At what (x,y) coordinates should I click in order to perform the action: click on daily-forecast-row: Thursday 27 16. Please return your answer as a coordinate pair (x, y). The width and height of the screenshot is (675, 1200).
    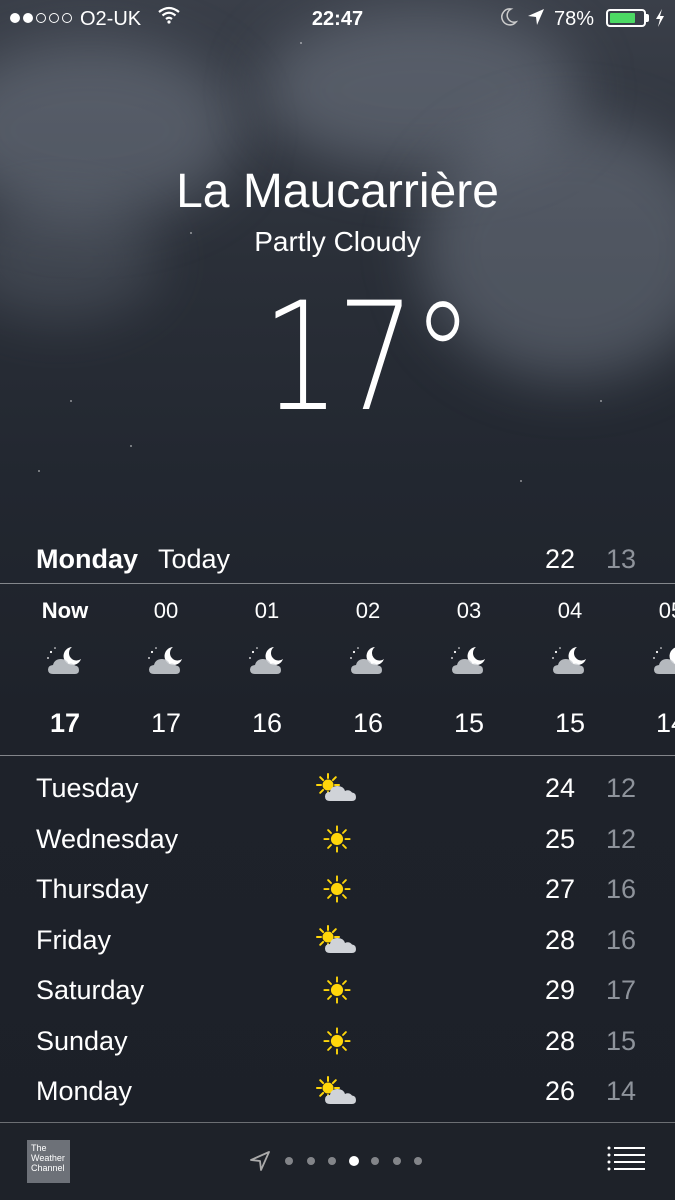
    Looking at the image, I should click on (337, 889).